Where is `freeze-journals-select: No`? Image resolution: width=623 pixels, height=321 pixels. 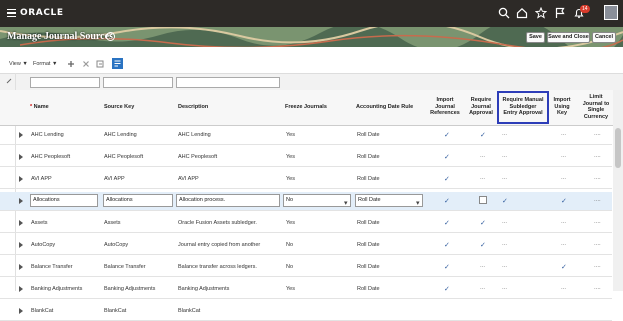
freeze-journals-select: No is located at coordinates (317, 200).